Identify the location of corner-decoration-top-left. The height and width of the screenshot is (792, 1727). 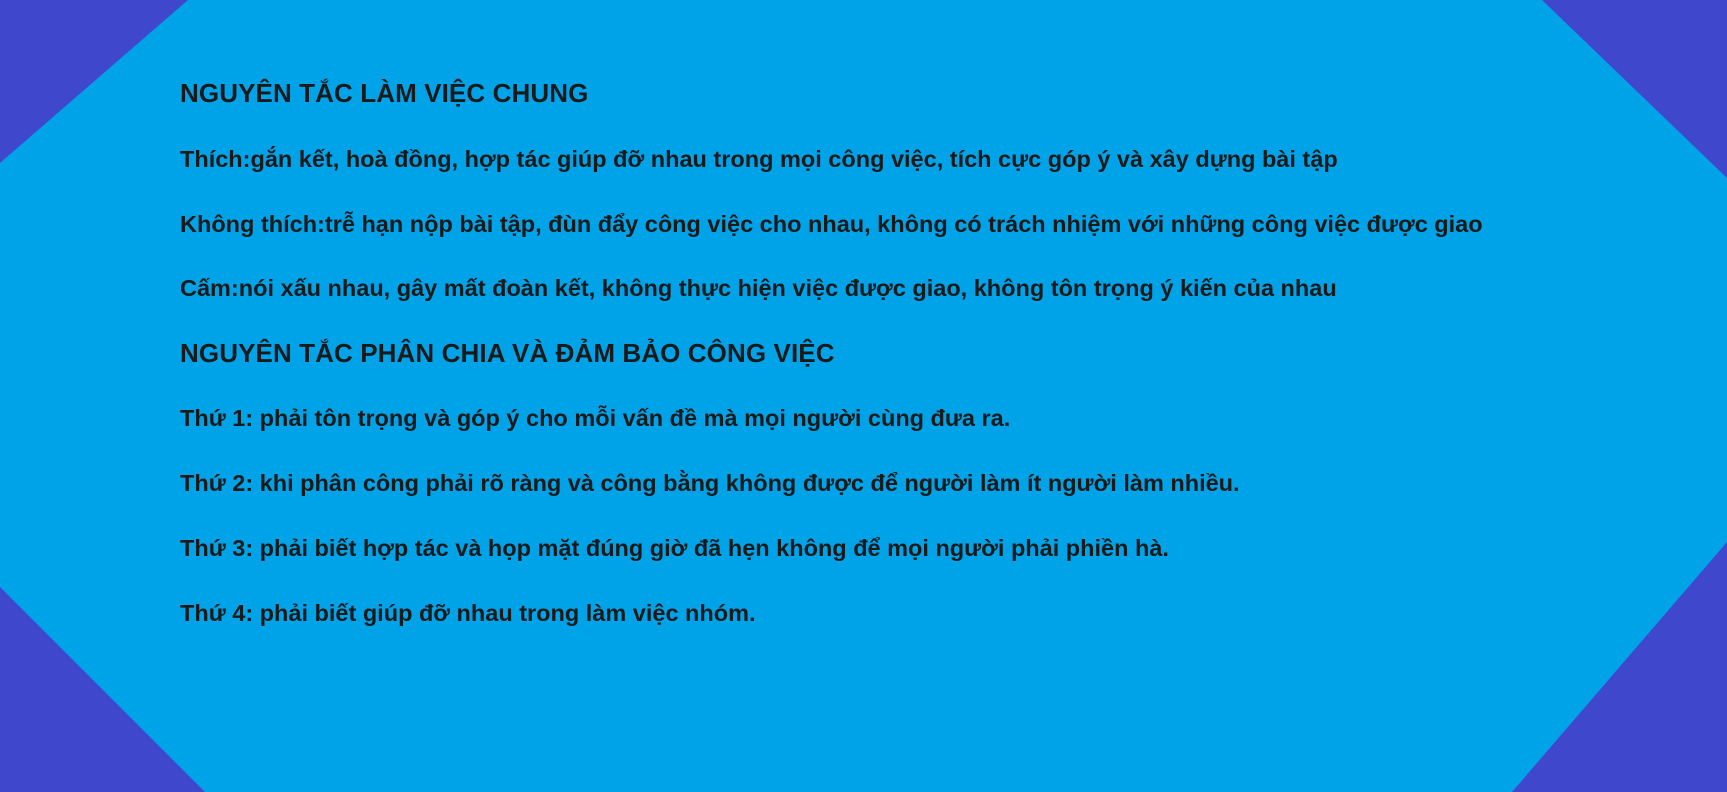
(94, 81).